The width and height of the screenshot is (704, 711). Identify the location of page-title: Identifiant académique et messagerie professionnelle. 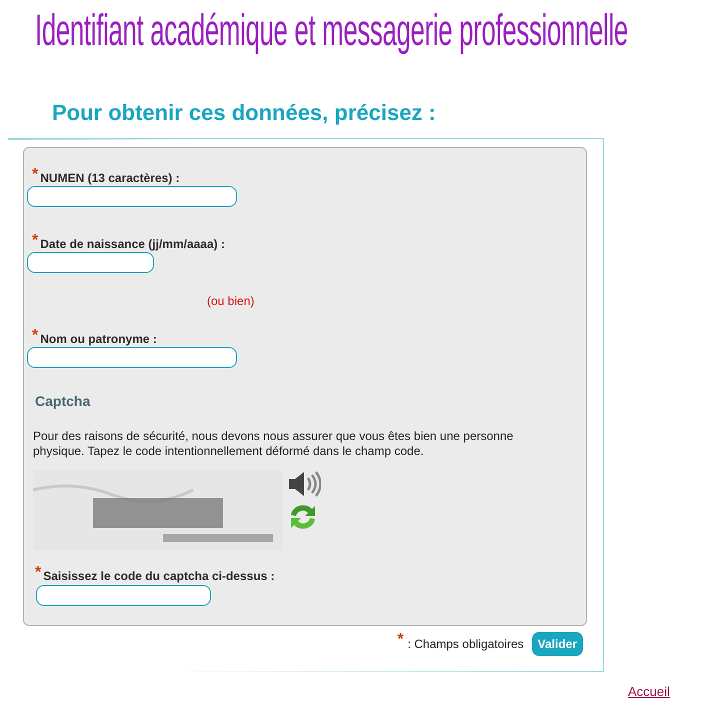
(331, 31).